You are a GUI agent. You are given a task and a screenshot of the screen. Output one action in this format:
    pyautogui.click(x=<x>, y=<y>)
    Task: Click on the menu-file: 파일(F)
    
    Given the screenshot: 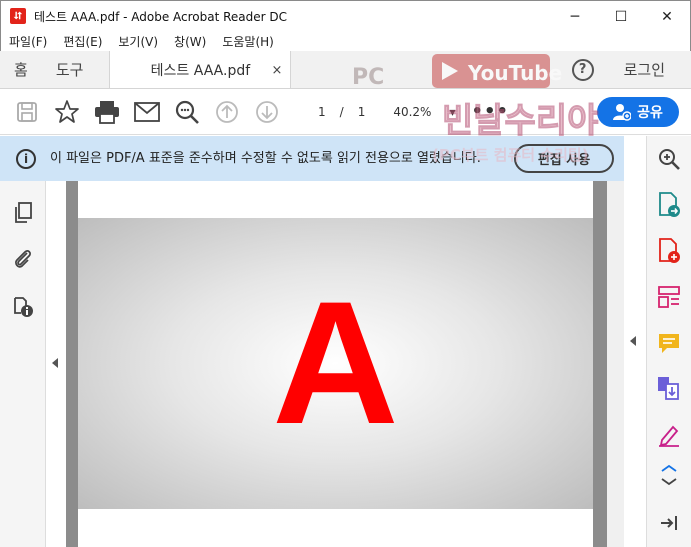 What is the action you would take?
    pyautogui.click(x=28, y=41)
    